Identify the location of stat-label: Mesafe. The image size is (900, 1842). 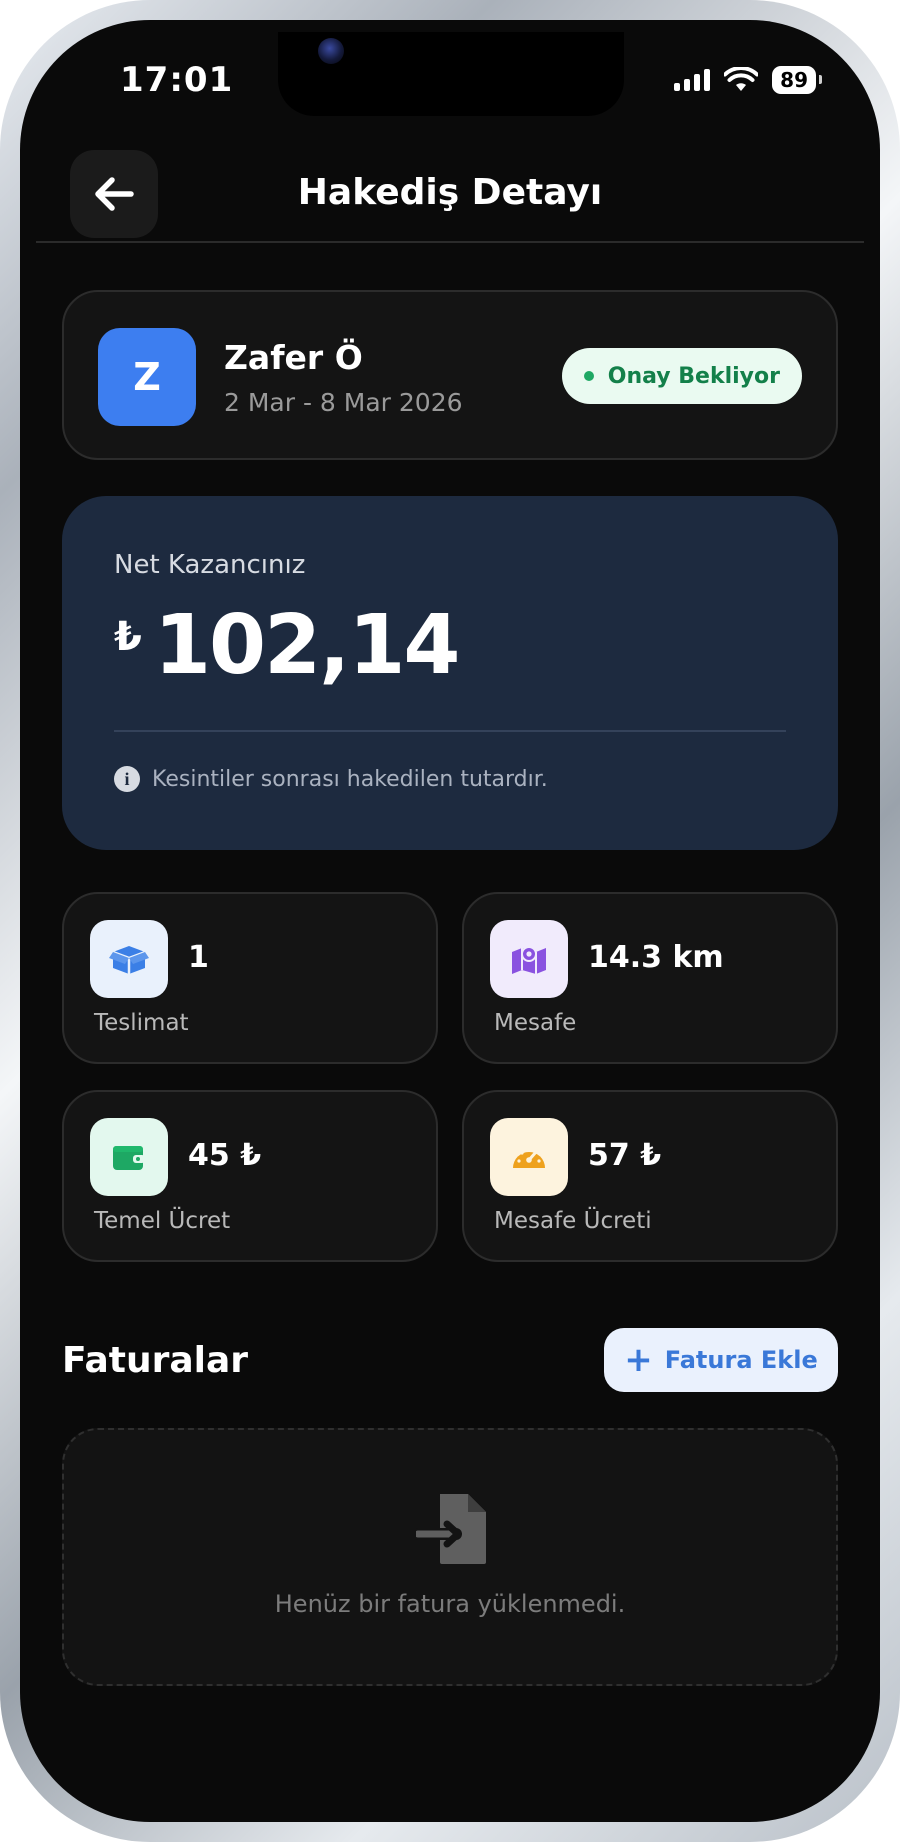
(535, 1023).